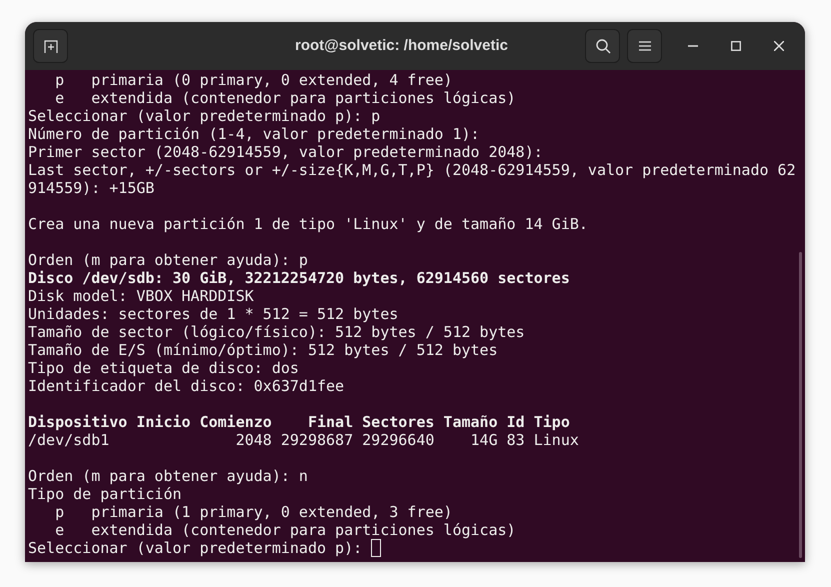  Describe the element at coordinates (141, 296) in the screenshot. I see `terminal-line: Disk model: VBOX HARDDISK` at that location.